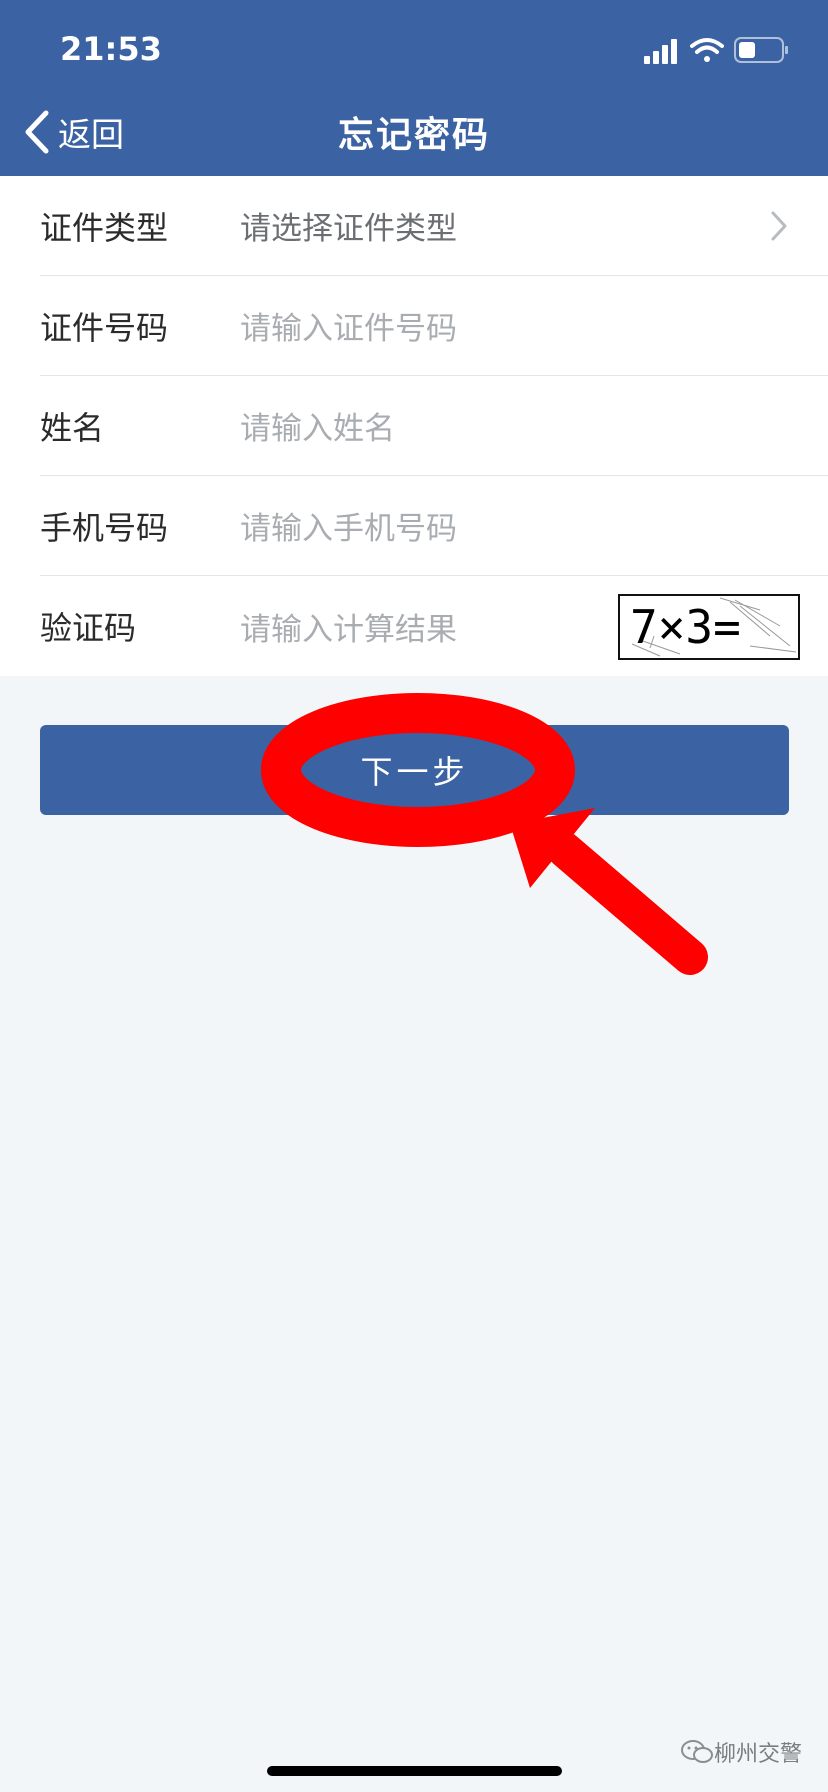 This screenshot has height=1792, width=828. Describe the element at coordinates (696, 1751) in the screenshot. I see `wechat-icon` at that location.